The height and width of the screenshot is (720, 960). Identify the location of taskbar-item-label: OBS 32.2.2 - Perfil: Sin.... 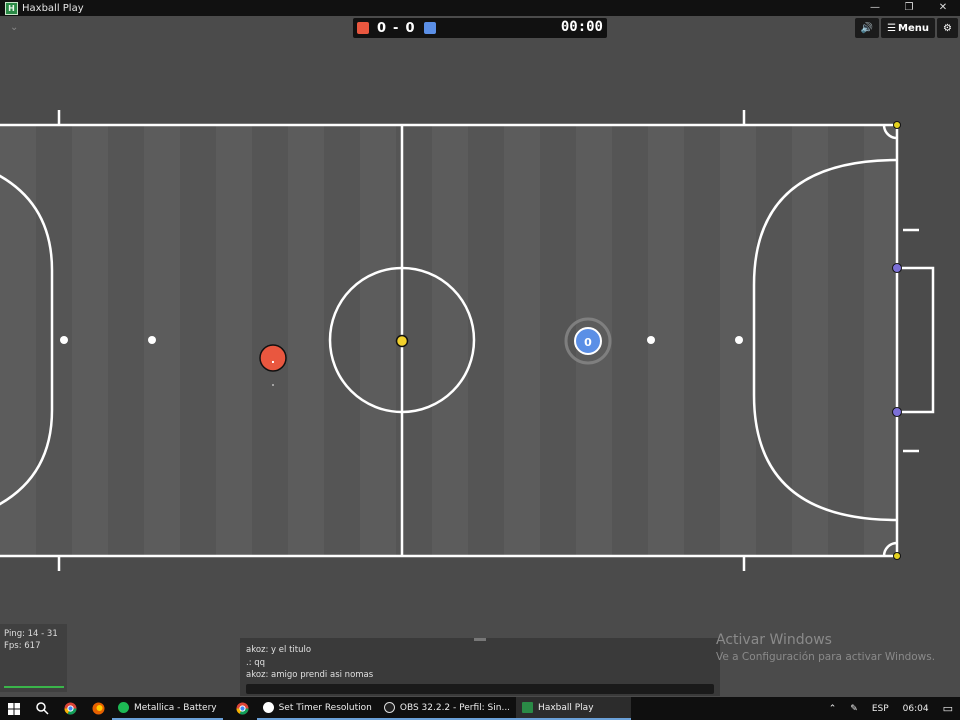
(455, 707).